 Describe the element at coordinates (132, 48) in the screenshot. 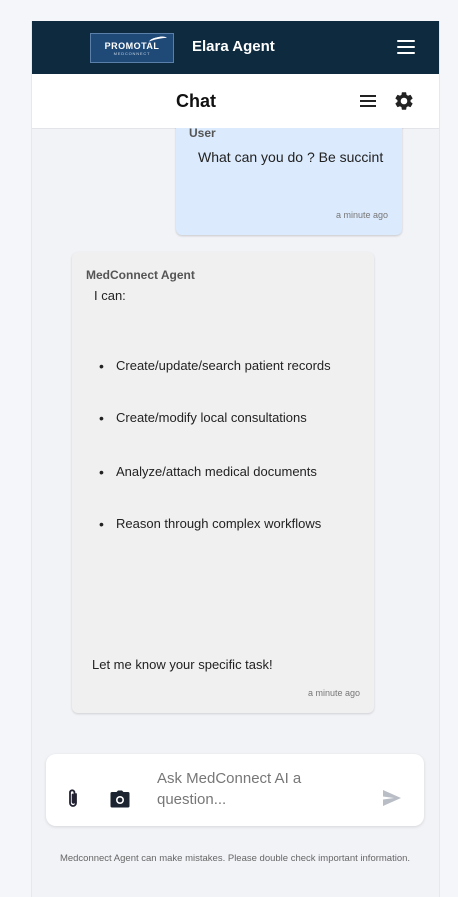

I see `promotal-logo: PROMOTAL MEDCONNECT` at that location.